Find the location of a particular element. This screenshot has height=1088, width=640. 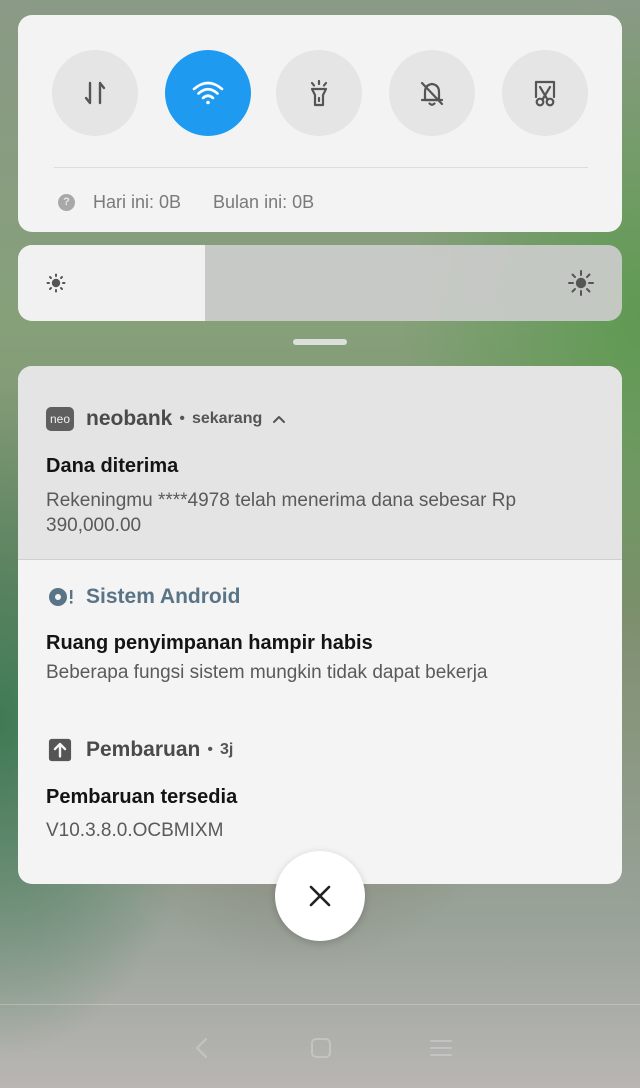

notification-header: Pembaruan • 3j is located at coordinates (139, 750).